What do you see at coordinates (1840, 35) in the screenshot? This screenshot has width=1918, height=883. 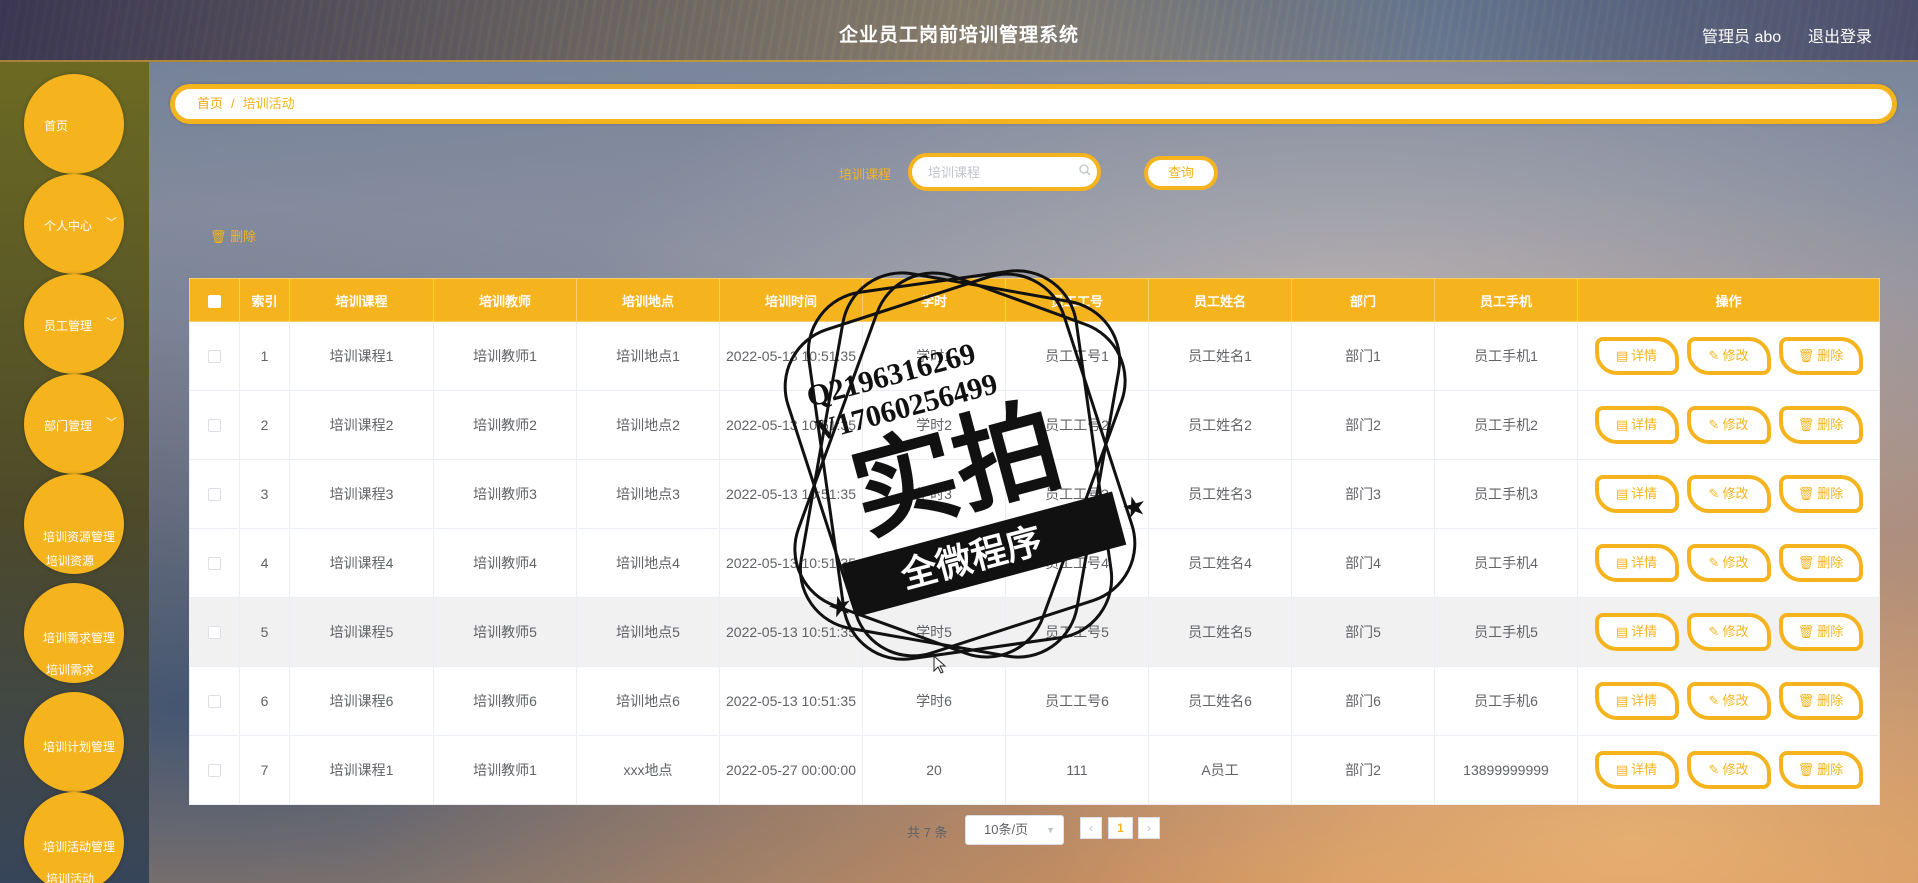 I see `logout-link: 退出登录` at bounding box center [1840, 35].